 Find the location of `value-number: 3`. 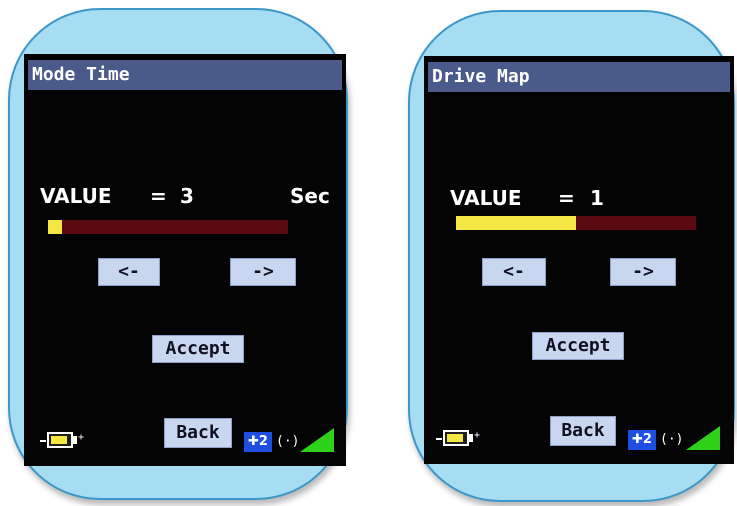

value-number: 3 is located at coordinates (187, 196).